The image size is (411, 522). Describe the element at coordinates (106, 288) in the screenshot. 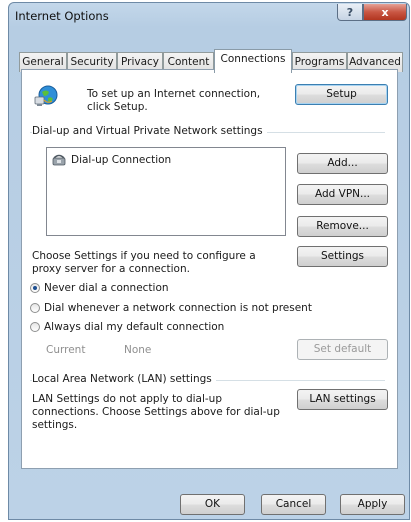

I see `radio-label: Never dial a connection` at that location.